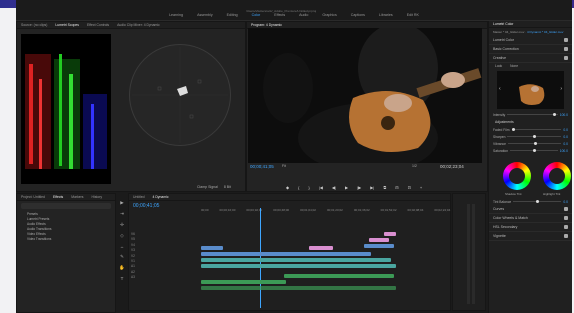 Image resolution: width=574 pixels, height=313 pixels. I want to click on next-look-icon: ›, so click(561, 89).